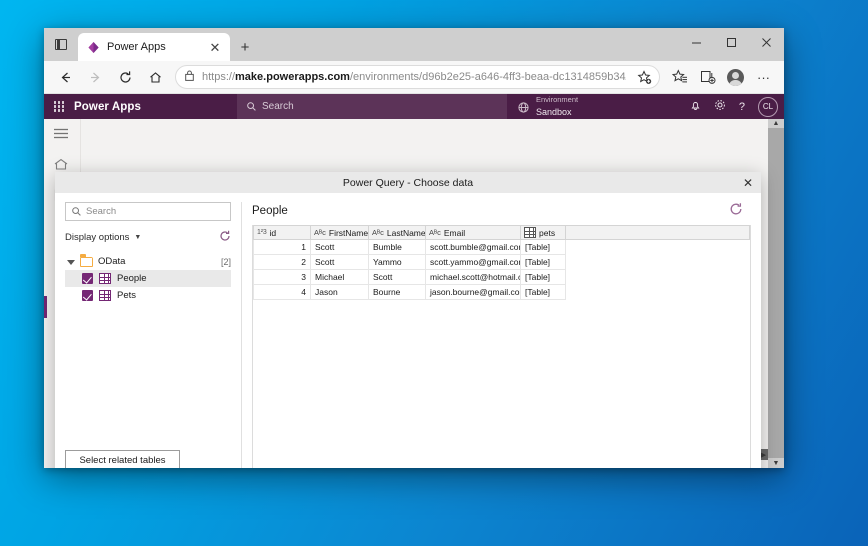 The height and width of the screenshot is (546, 868). What do you see at coordinates (65, 77) in the screenshot?
I see `back-icon` at bounding box center [65, 77].